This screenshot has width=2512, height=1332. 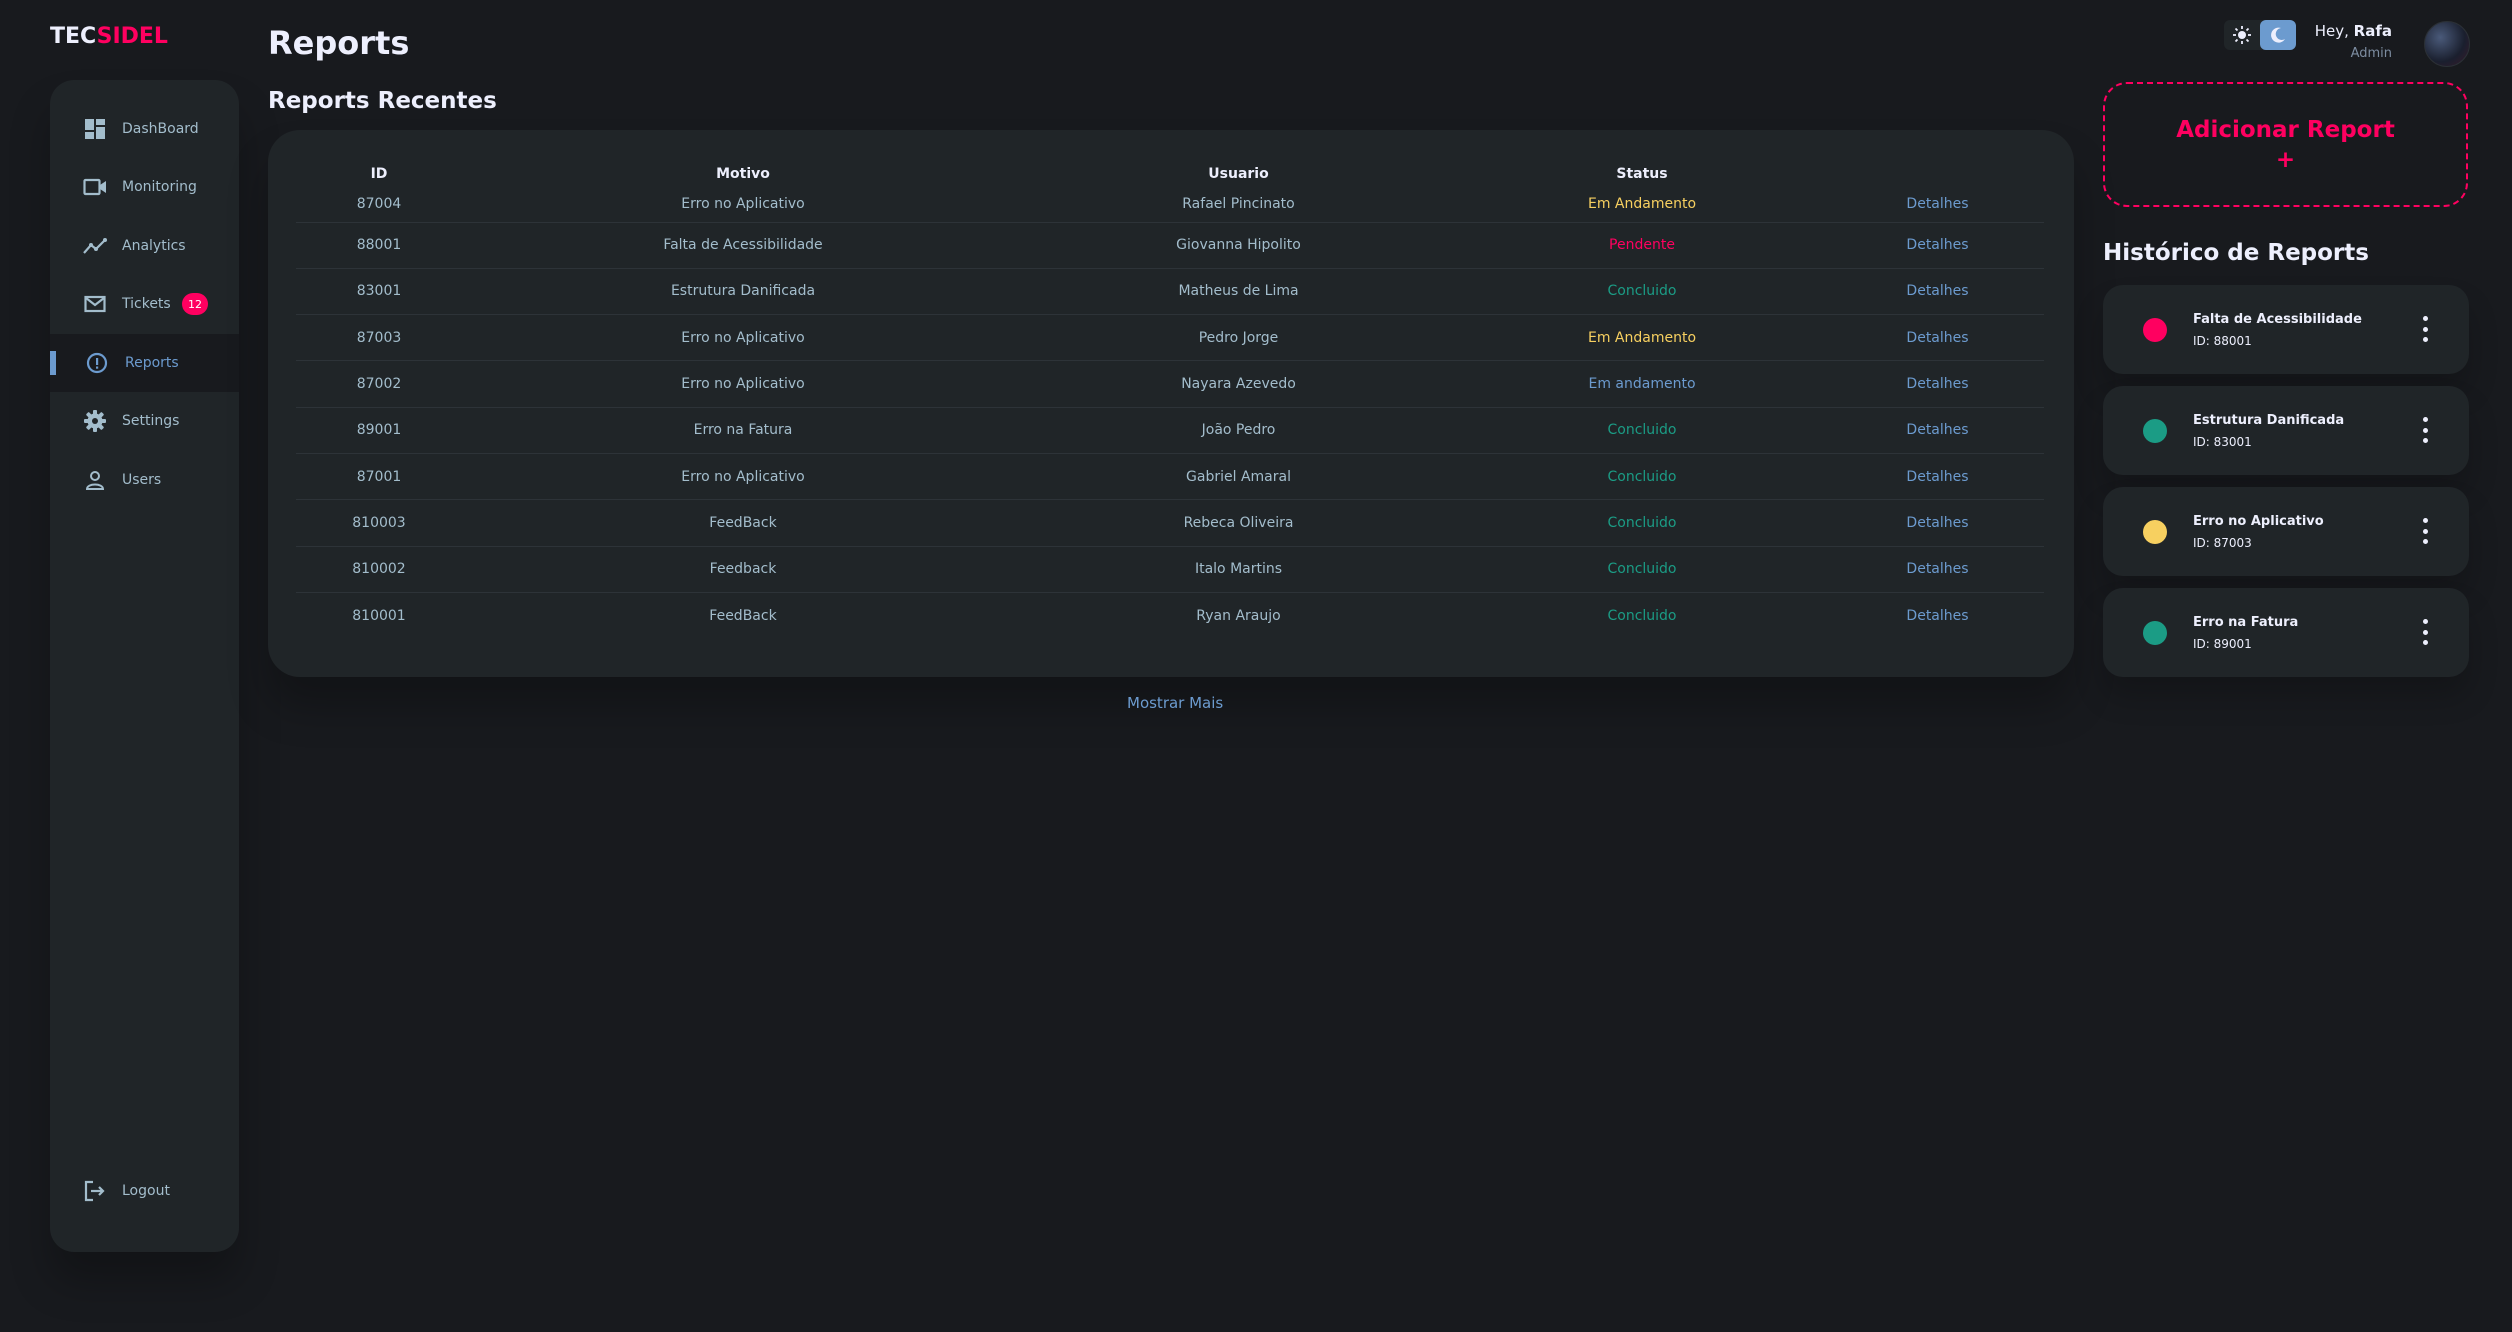 What do you see at coordinates (97, 363) in the screenshot?
I see `report-icon` at bounding box center [97, 363].